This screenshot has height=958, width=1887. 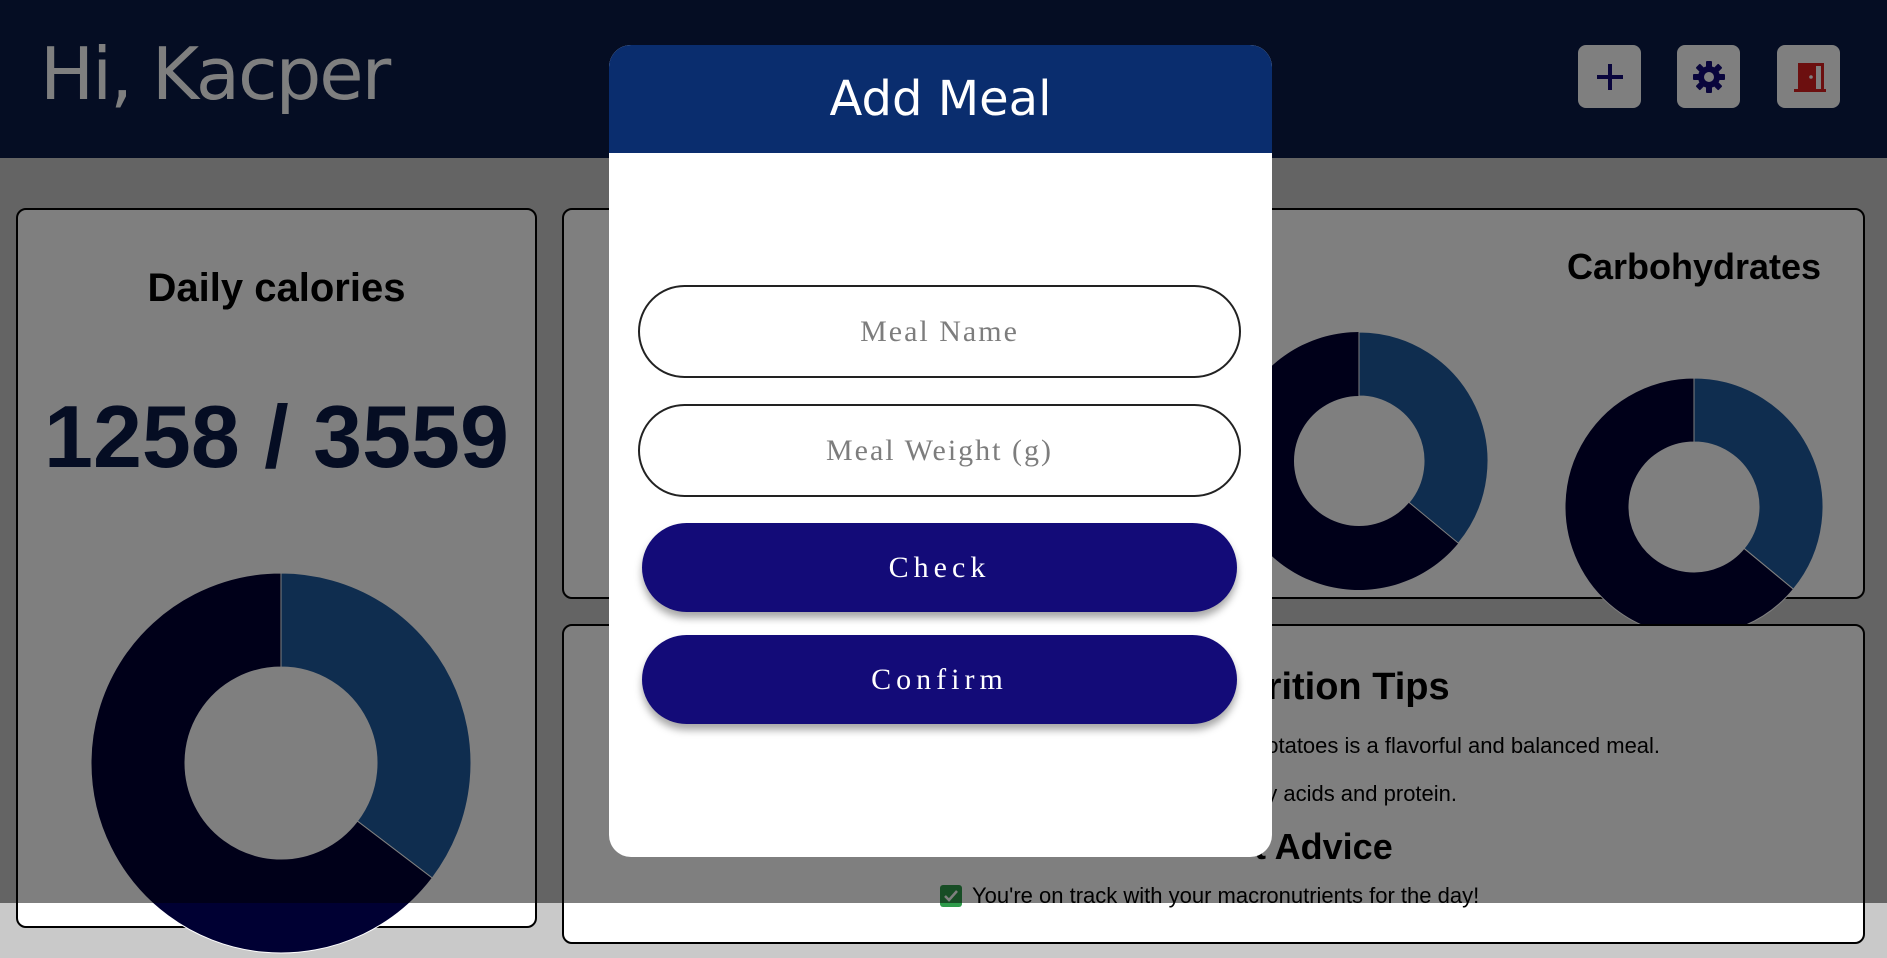 I want to click on check-button: Check, so click(x=939, y=567).